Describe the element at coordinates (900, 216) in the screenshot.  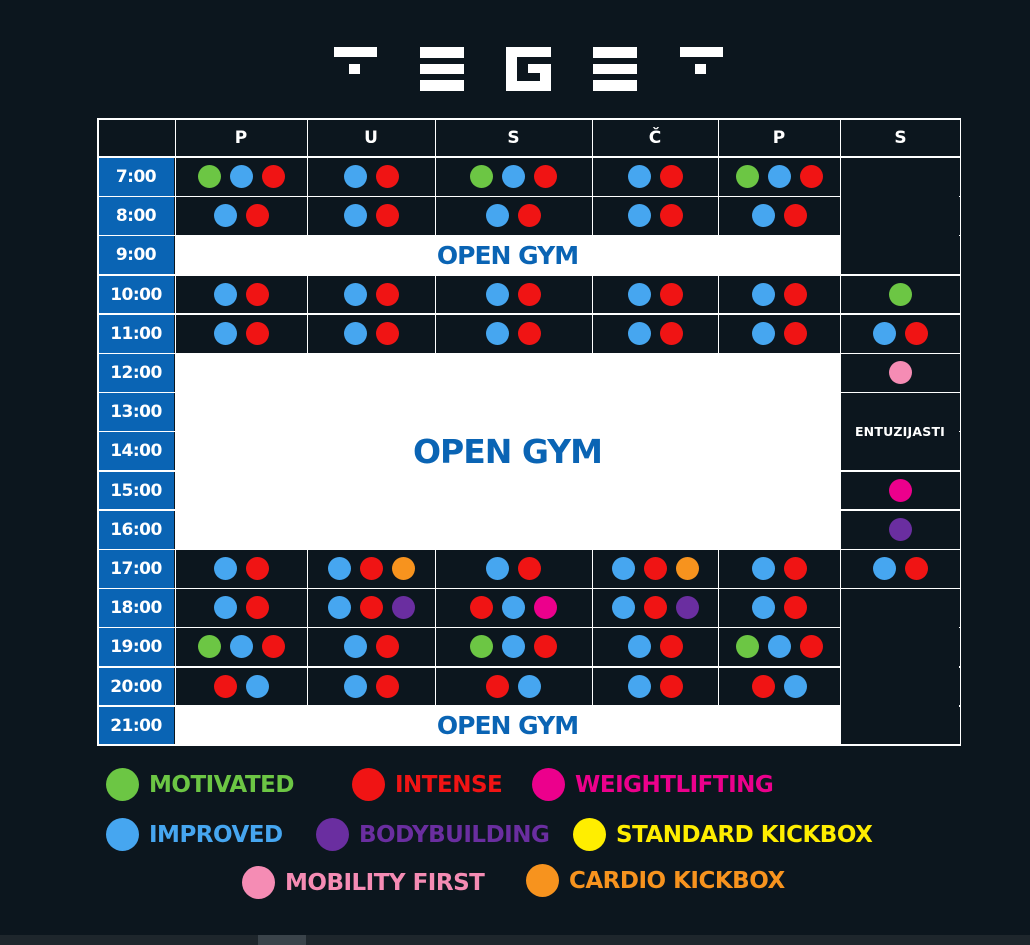
I see `saturday-empty-morning` at that location.